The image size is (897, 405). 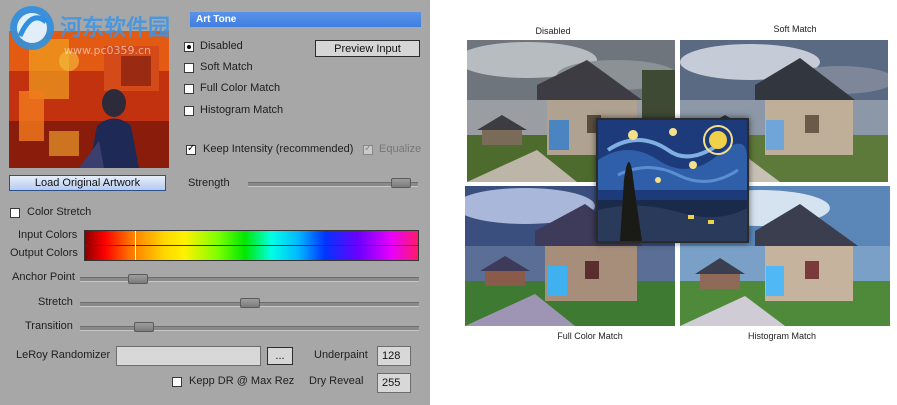 What do you see at coordinates (249, 303) in the screenshot?
I see `stretch-slider-thumb` at bounding box center [249, 303].